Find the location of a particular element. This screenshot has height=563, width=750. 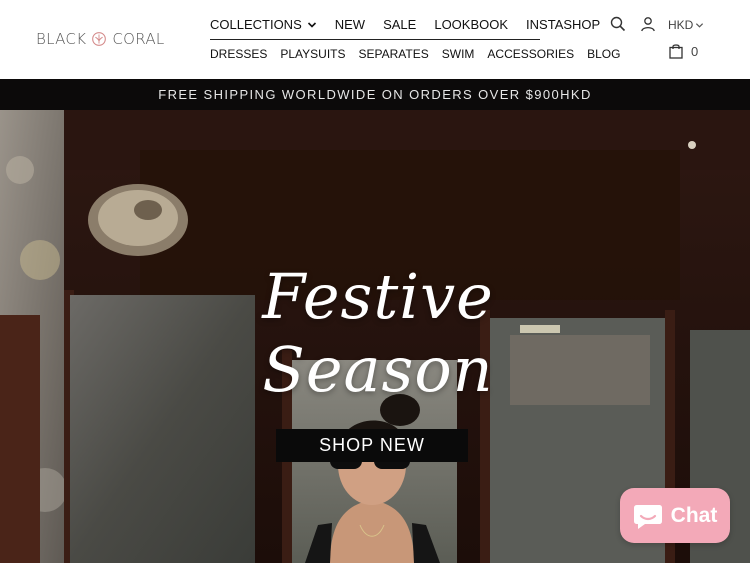

nav-playsuits: PLAYSUITS is located at coordinates (312, 54).